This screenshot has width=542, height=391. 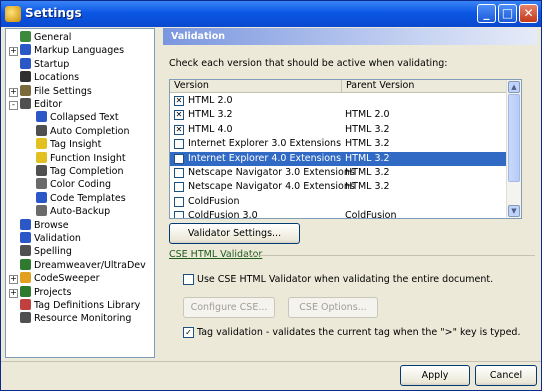 I want to click on tree-item: Validation, so click(x=50, y=238).